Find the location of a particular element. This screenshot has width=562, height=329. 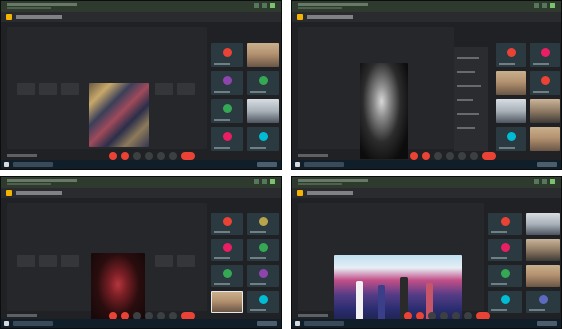

window-title is located at coordinates (42, 4).